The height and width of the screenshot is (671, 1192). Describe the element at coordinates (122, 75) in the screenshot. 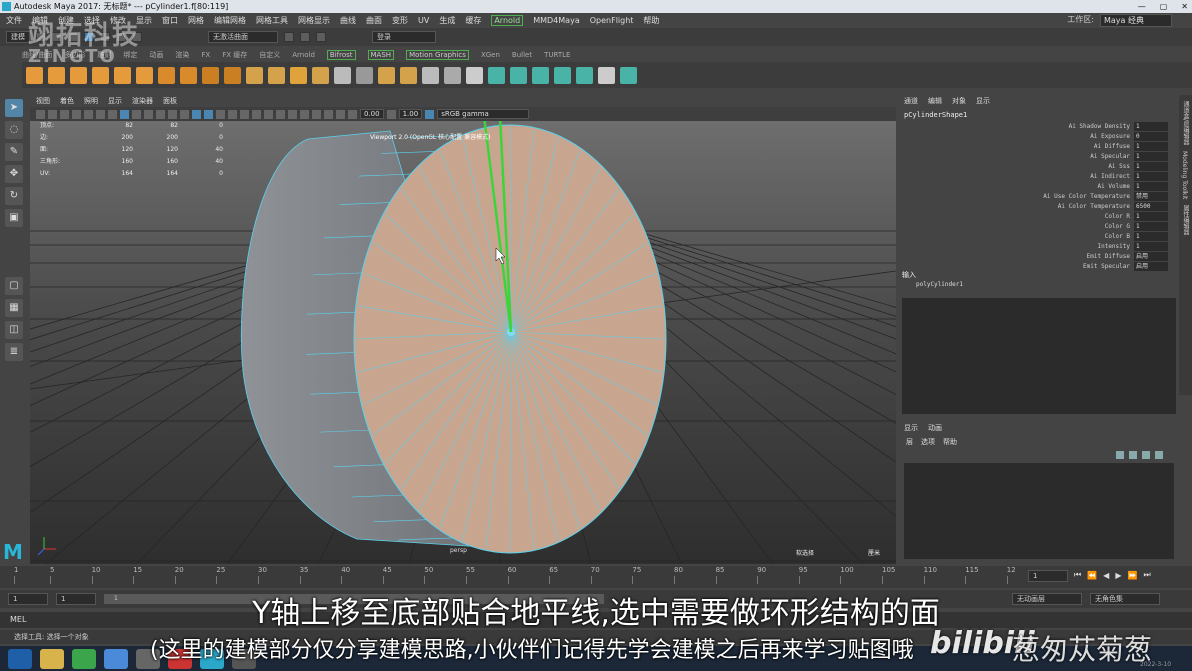

I see `poly-torus-icon` at that location.